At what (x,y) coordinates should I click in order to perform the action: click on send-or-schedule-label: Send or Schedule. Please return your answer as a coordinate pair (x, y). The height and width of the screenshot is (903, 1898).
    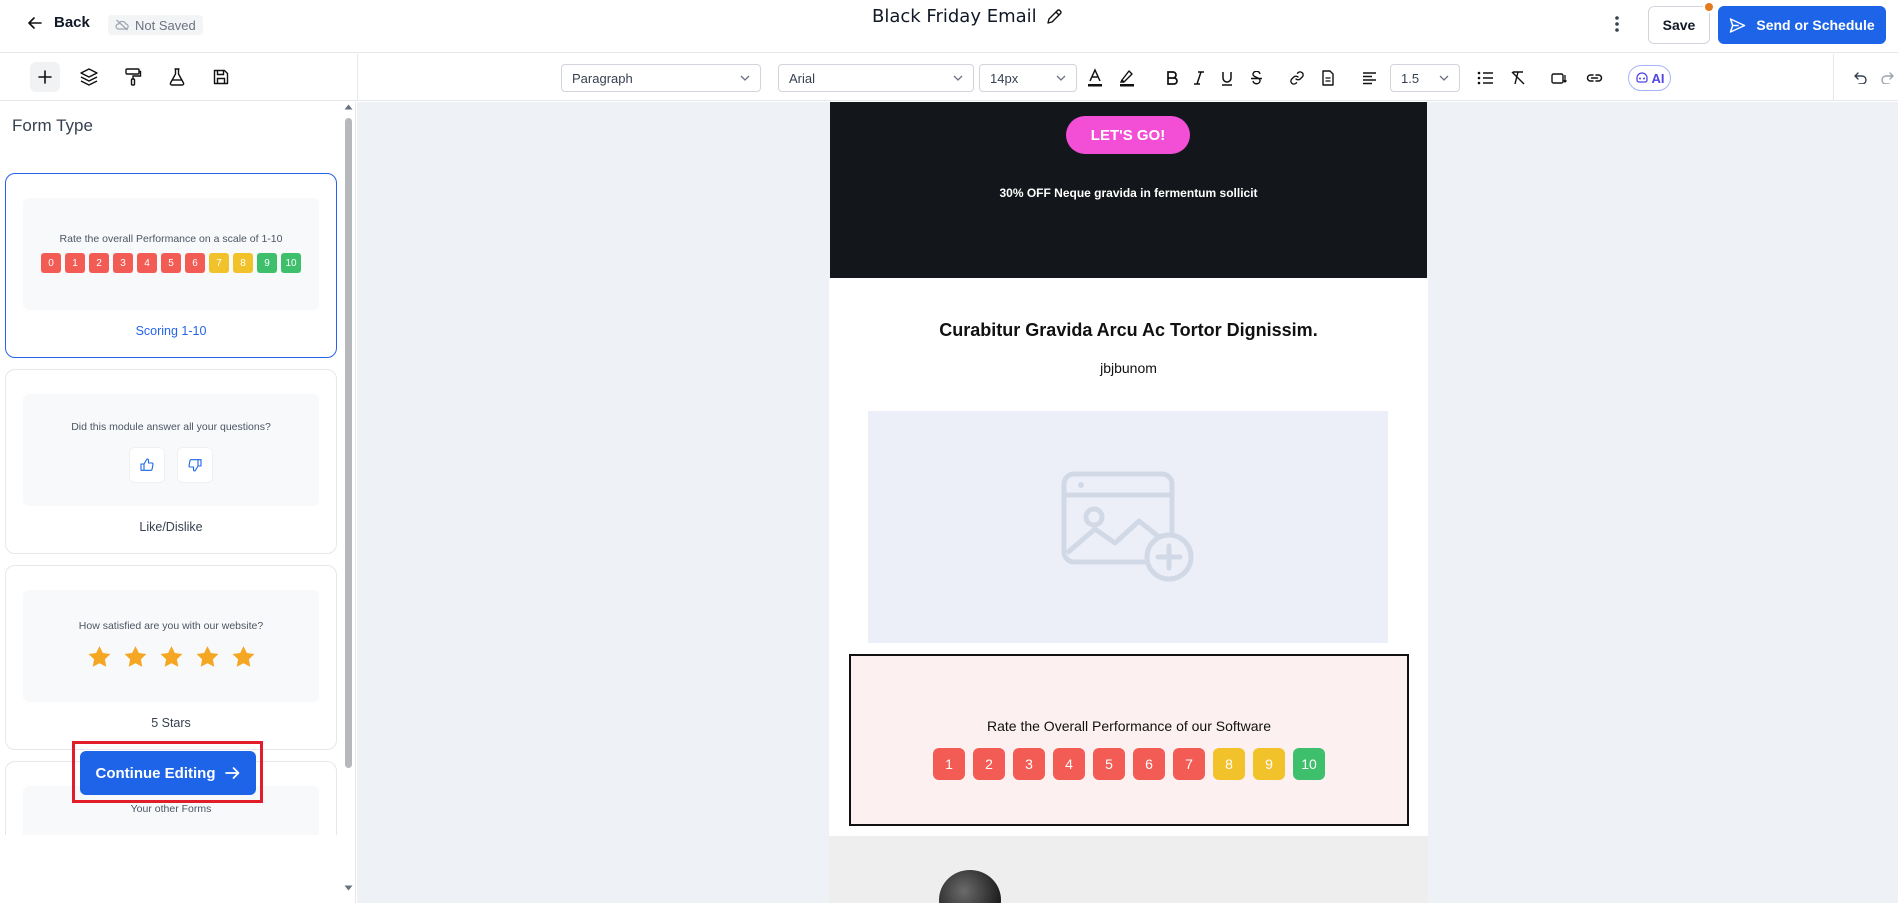
    Looking at the image, I should click on (1815, 25).